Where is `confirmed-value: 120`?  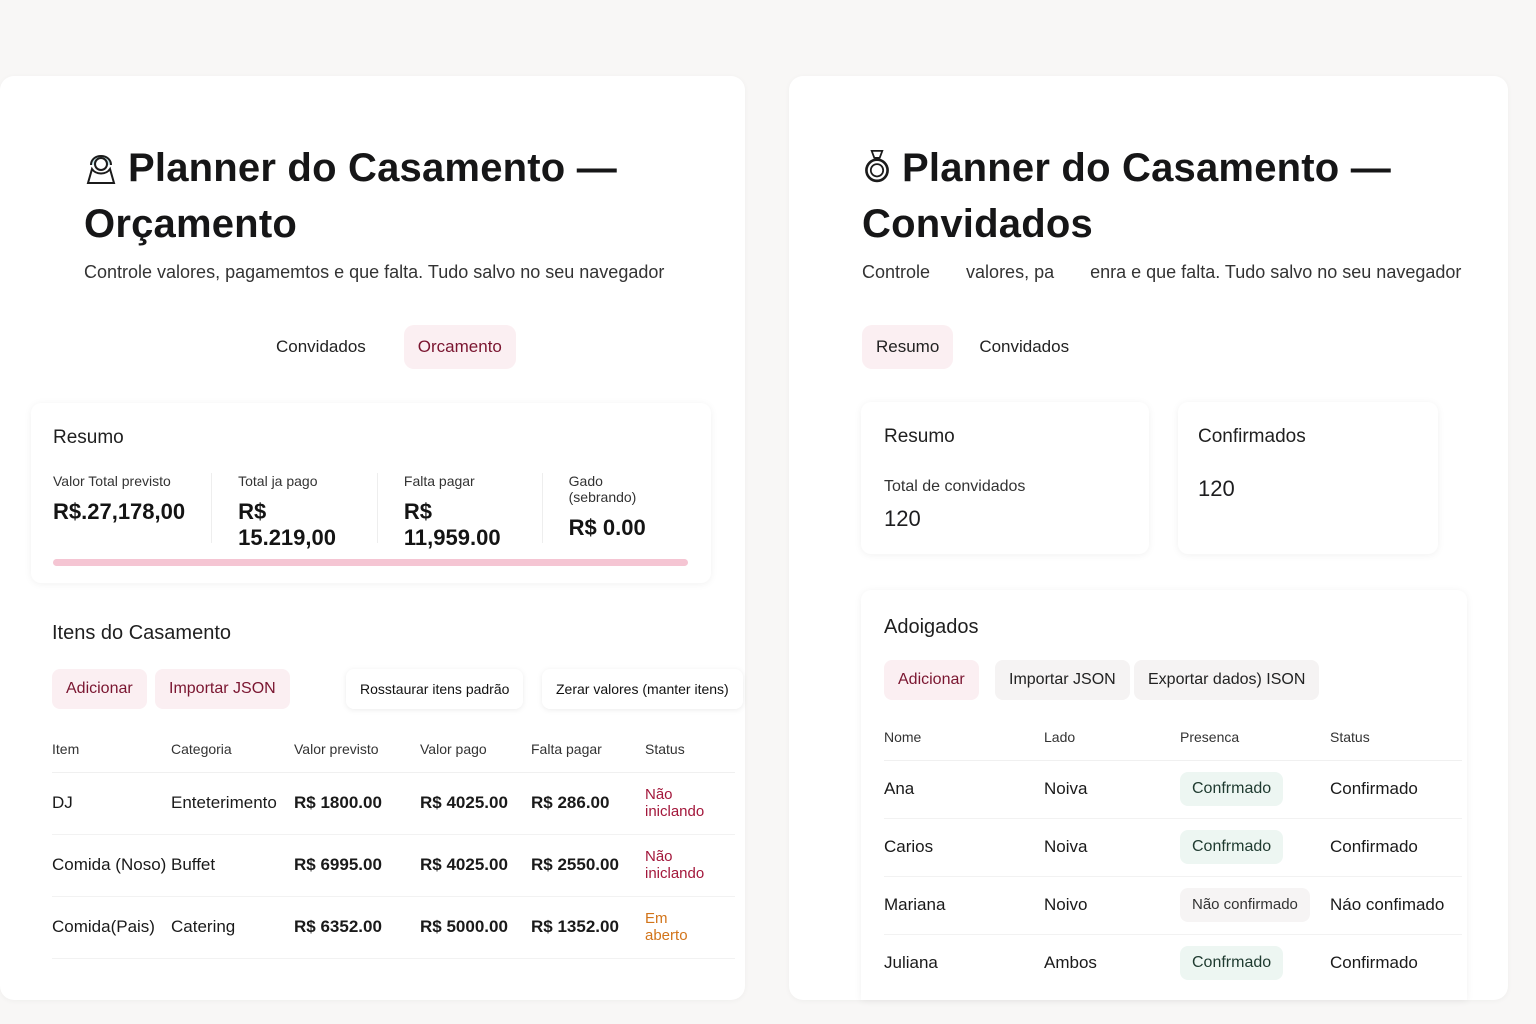
confirmed-value: 120 is located at coordinates (1216, 488).